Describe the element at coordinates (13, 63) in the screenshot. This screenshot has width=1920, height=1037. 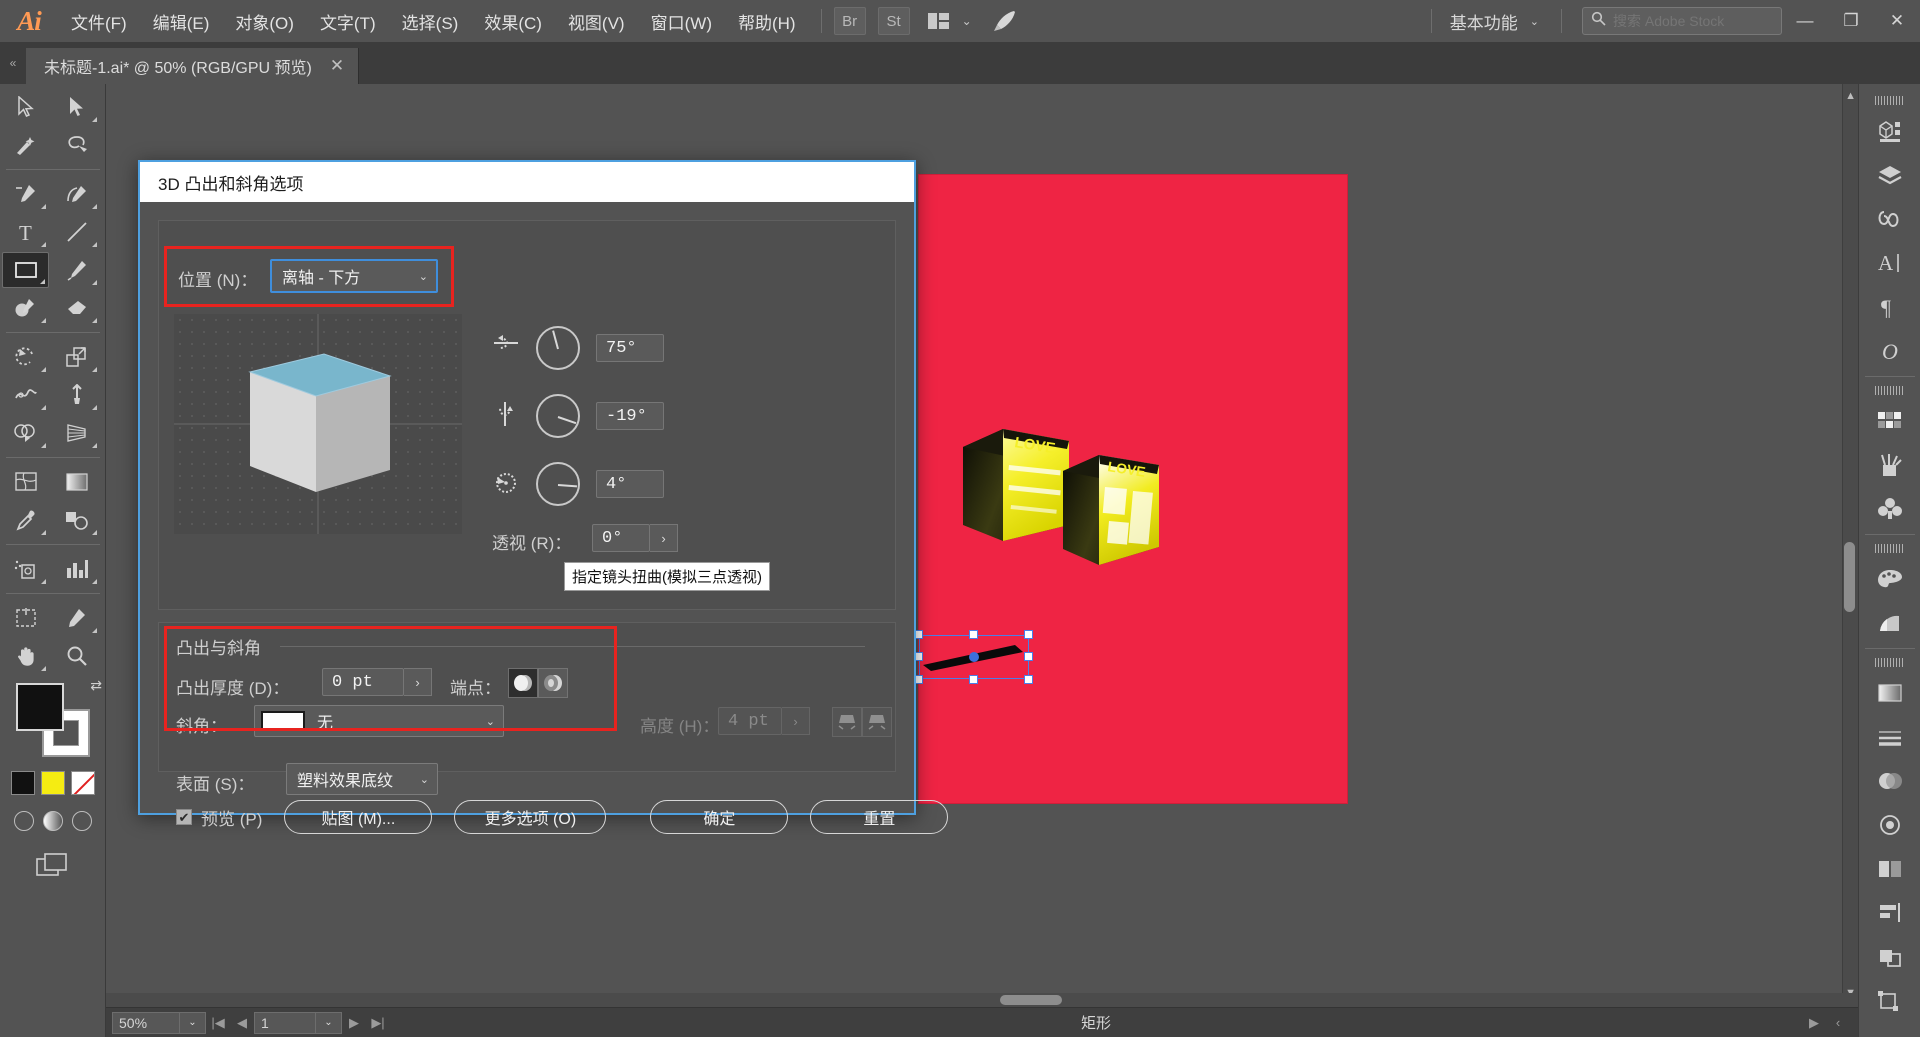
I see `panel-collapse-icon: «` at that location.